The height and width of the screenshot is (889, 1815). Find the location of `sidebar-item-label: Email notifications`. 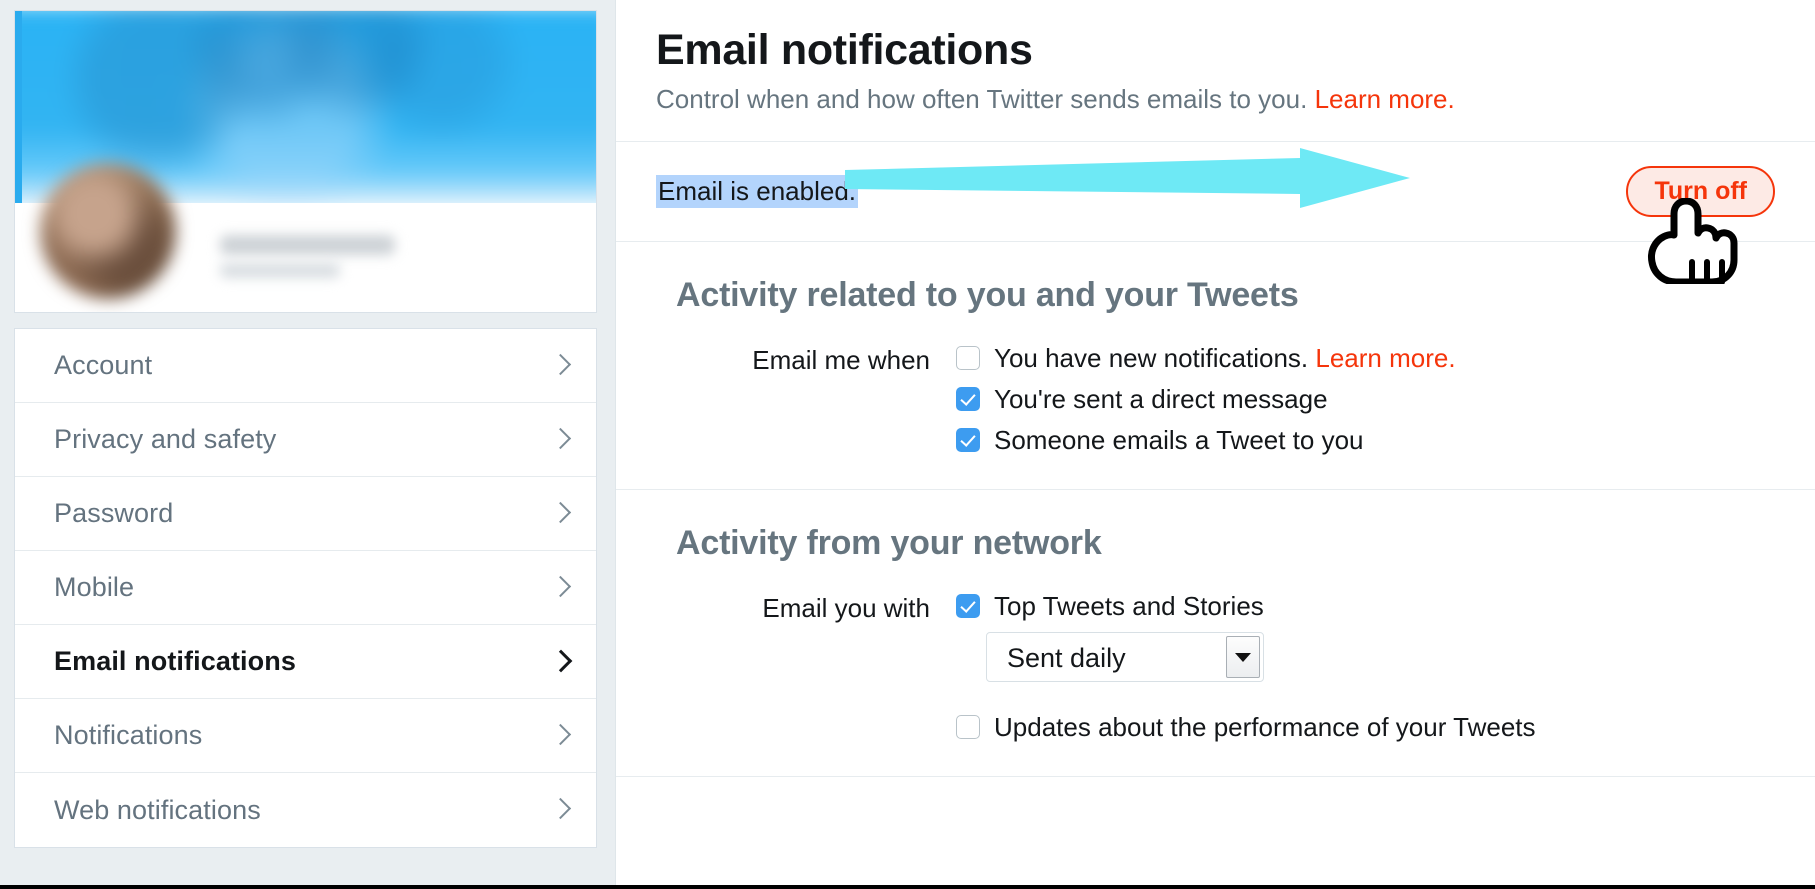

sidebar-item-label: Email notifications is located at coordinates (175, 661).